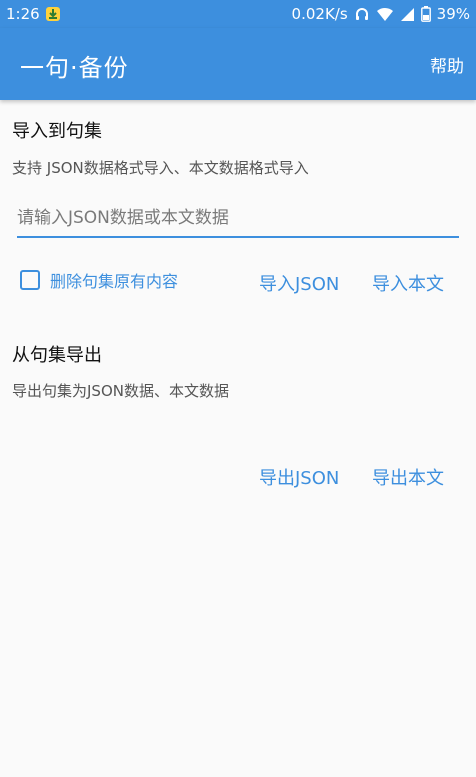 This screenshot has width=476, height=777. What do you see at coordinates (447, 64) in the screenshot?
I see `help-button: 帮助` at bounding box center [447, 64].